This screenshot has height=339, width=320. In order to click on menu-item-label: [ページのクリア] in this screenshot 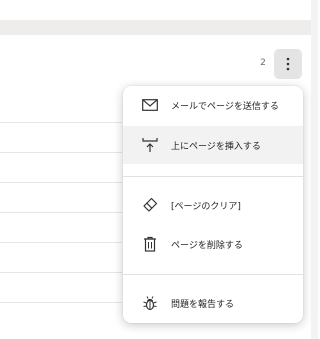, I will do `click(206, 206)`.